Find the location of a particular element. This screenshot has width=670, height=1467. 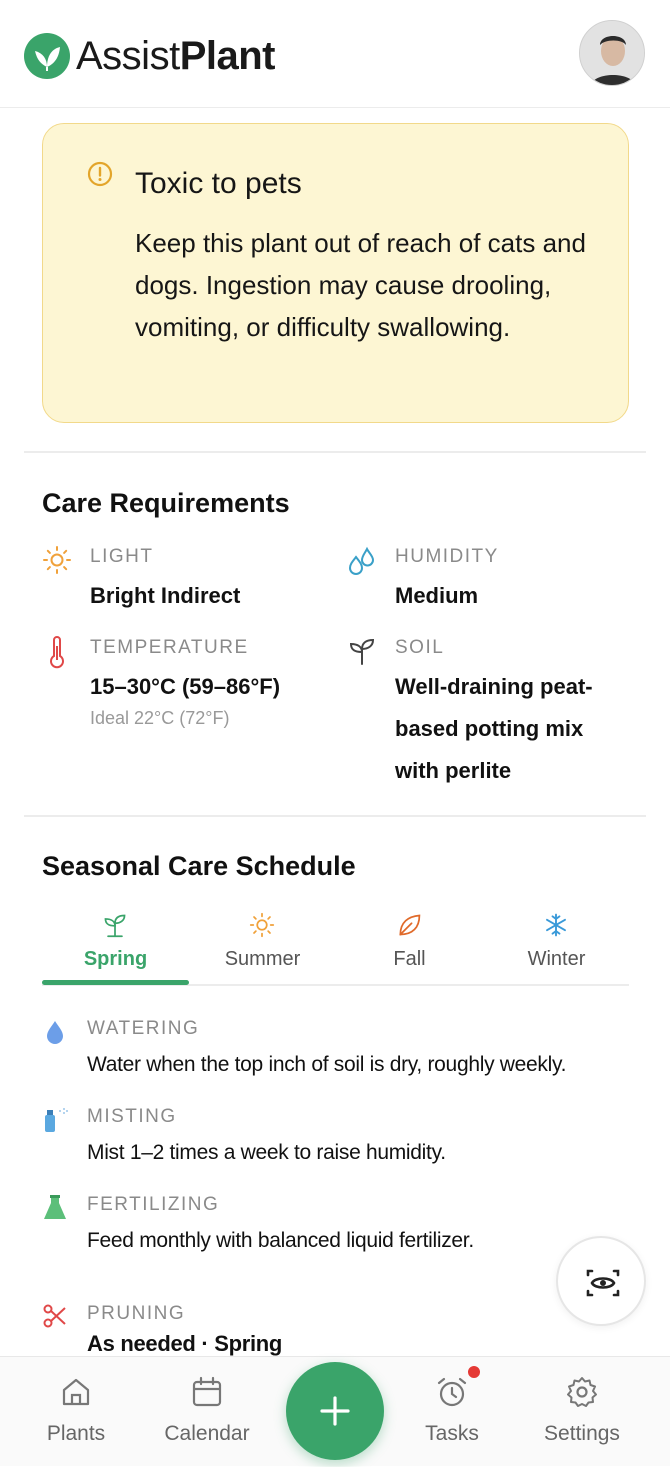

spray-bottle-icon is located at coordinates (56, 1122).